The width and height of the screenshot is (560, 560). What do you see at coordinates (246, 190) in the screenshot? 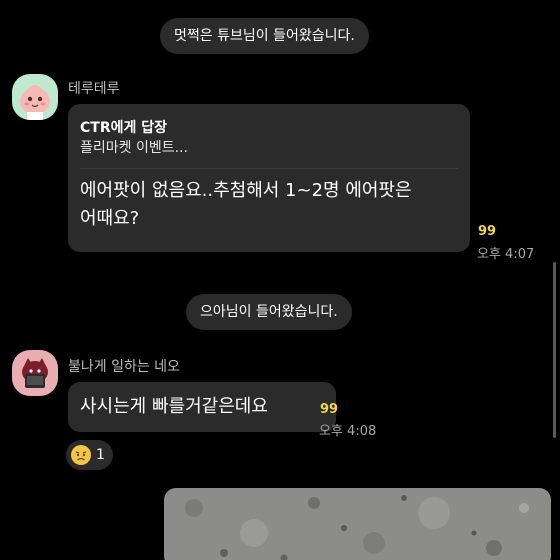
I see `message-text-line: 에어팟이 없음요..추첨해서 1~2명 에어팟은` at bounding box center [246, 190].